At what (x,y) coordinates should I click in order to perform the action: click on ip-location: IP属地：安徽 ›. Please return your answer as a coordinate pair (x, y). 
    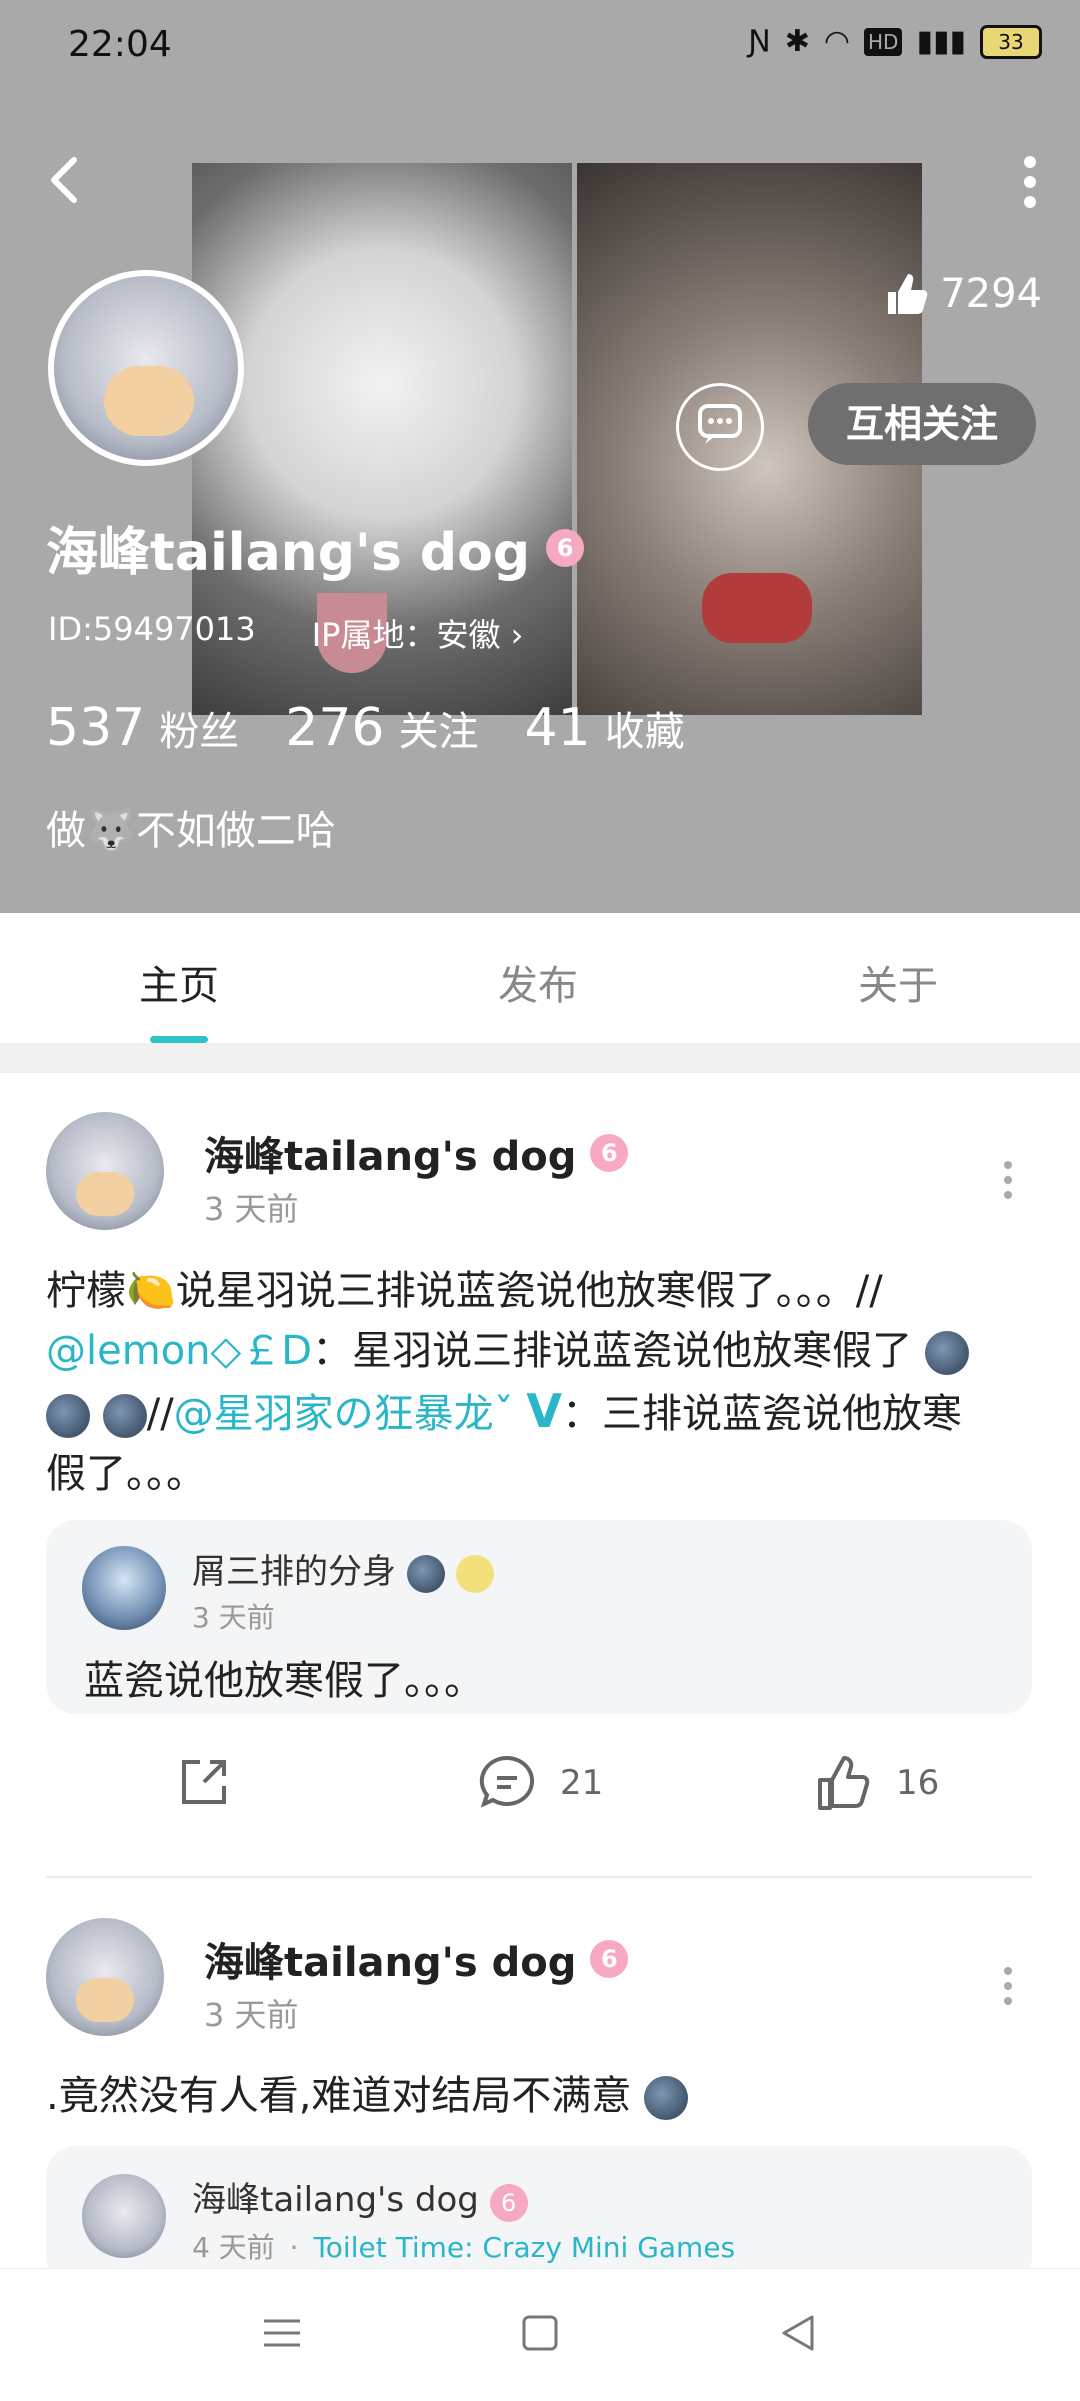
    Looking at the image, I should click on (418, 633).